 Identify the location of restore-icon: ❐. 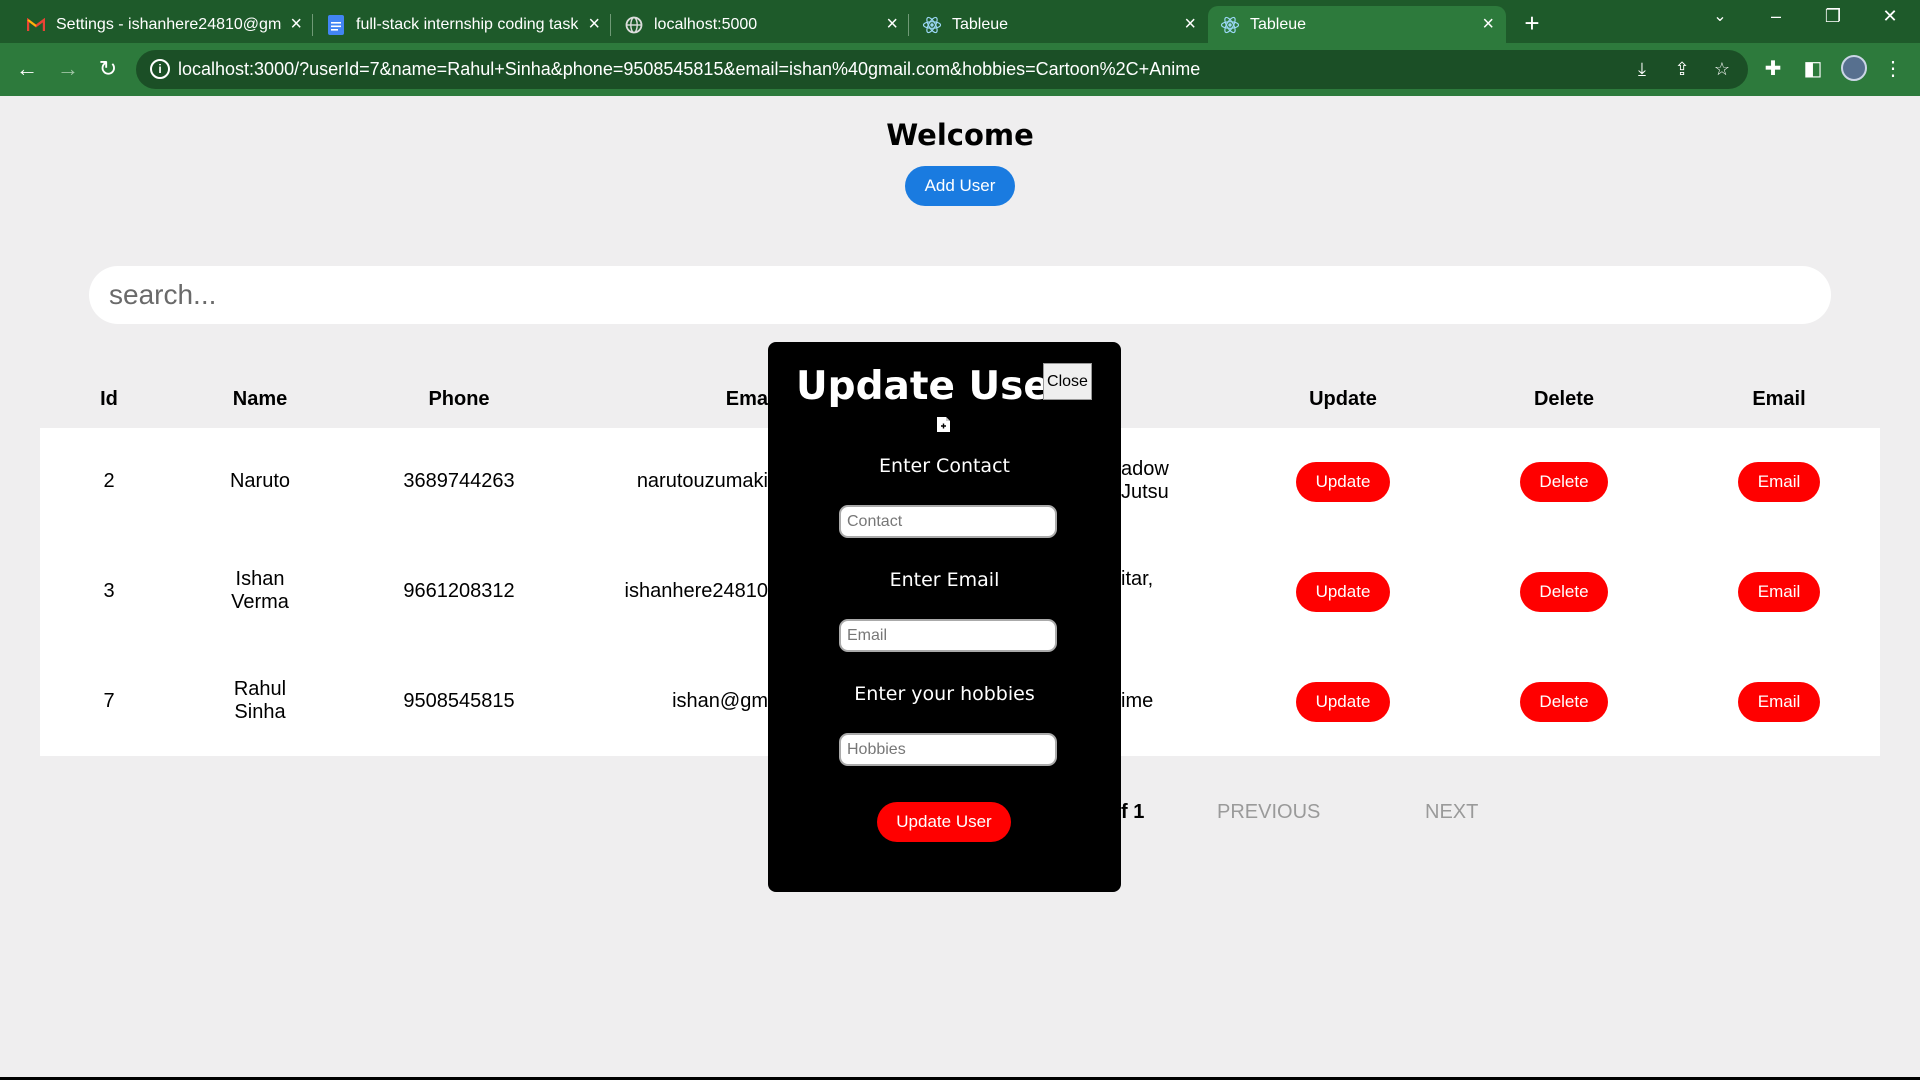
(1833, 16).